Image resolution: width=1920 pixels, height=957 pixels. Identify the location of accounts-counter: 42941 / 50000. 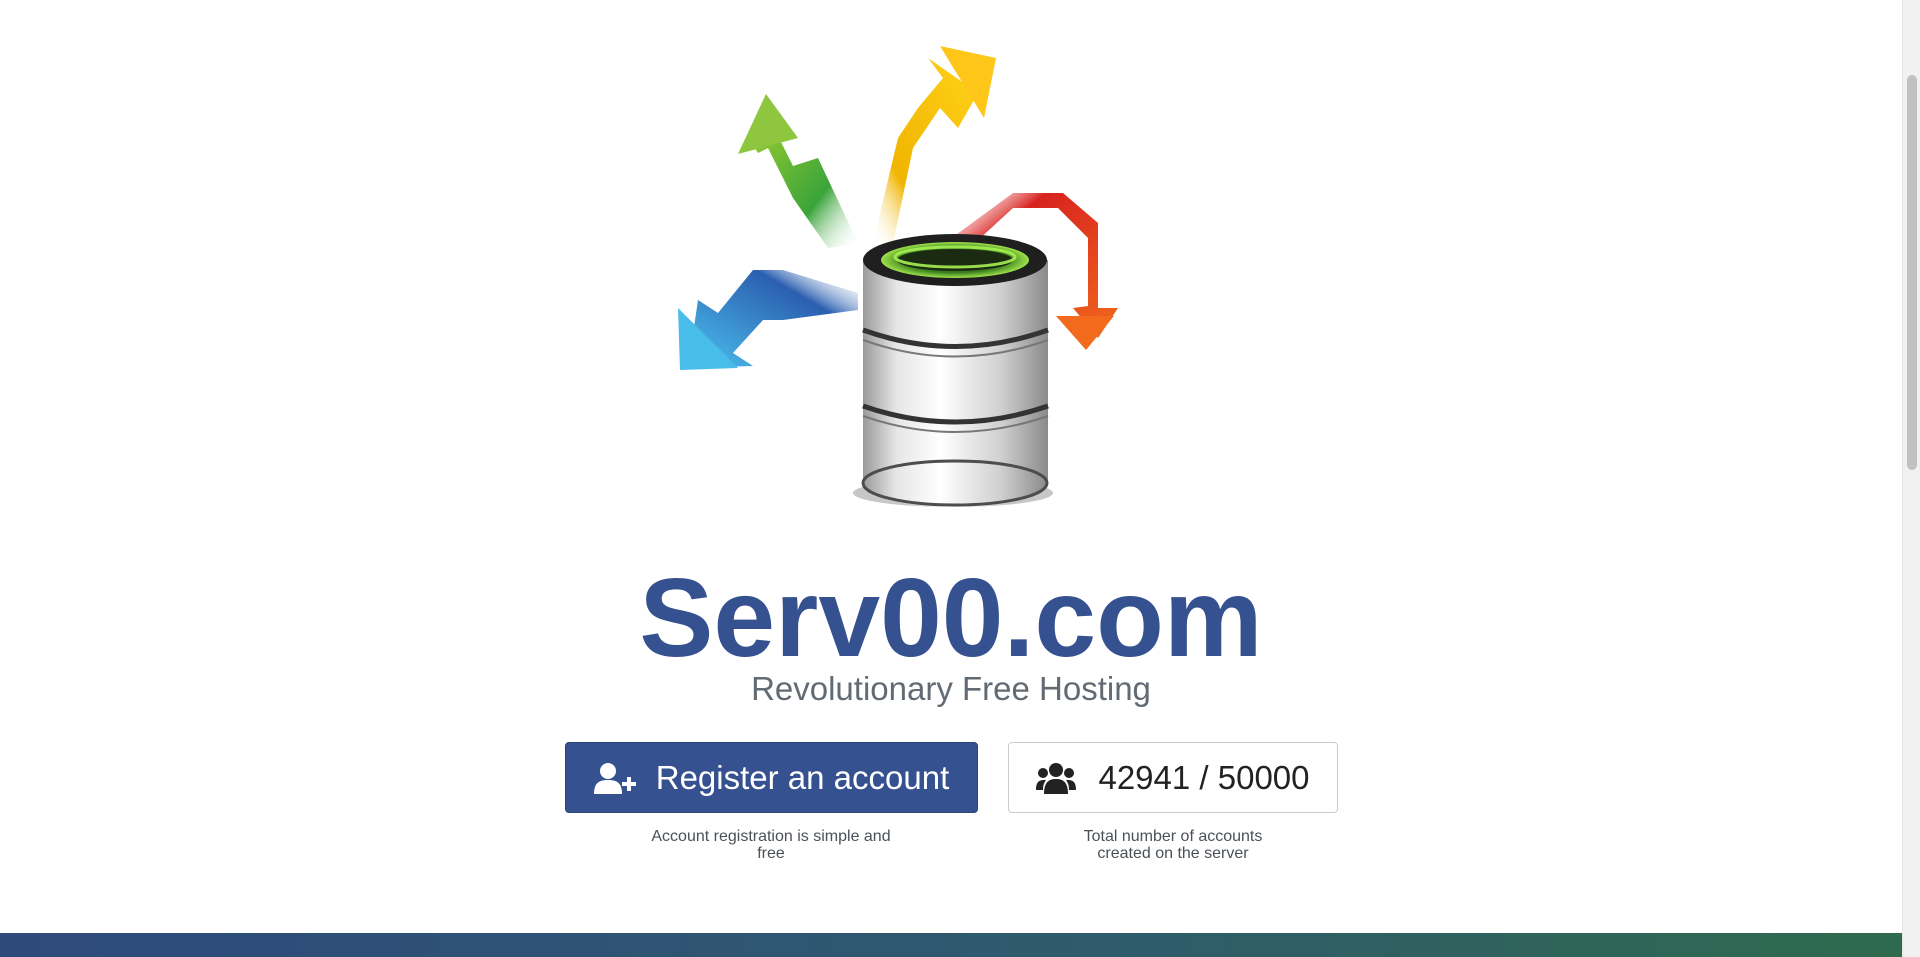
(1173, 777).